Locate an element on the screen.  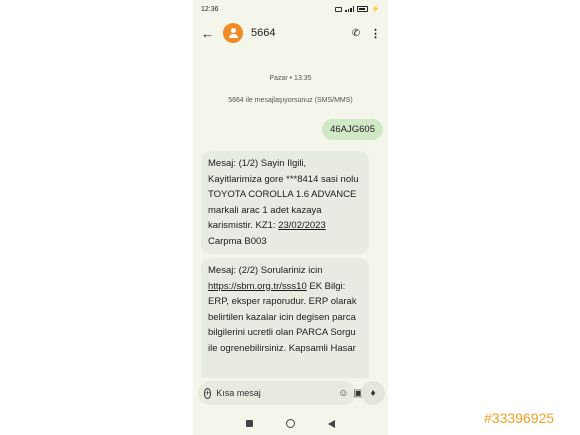
home-button is located at coordinates (290, 423).